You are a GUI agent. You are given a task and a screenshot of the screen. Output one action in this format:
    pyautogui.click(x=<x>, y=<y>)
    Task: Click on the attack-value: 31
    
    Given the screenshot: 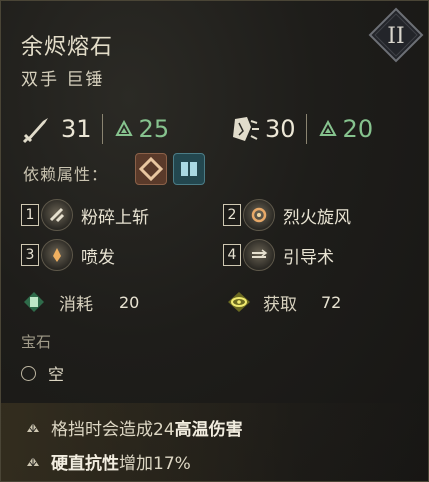 What is the action you would take?
    pyautogui.click(x=76, y=129)
    